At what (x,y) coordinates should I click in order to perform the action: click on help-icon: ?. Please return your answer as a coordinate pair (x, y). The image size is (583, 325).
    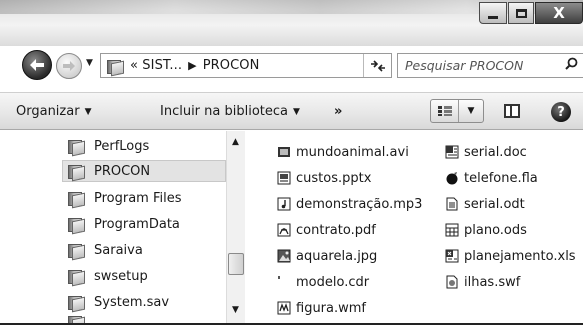
    Looking at the image, I should click on (561, 112).